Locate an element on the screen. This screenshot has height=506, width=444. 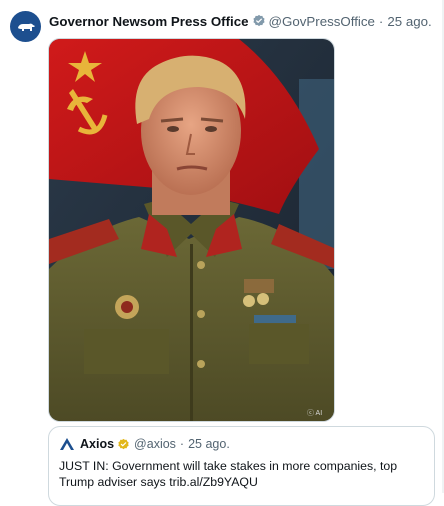
avatar is located at coordinates (25, 26).